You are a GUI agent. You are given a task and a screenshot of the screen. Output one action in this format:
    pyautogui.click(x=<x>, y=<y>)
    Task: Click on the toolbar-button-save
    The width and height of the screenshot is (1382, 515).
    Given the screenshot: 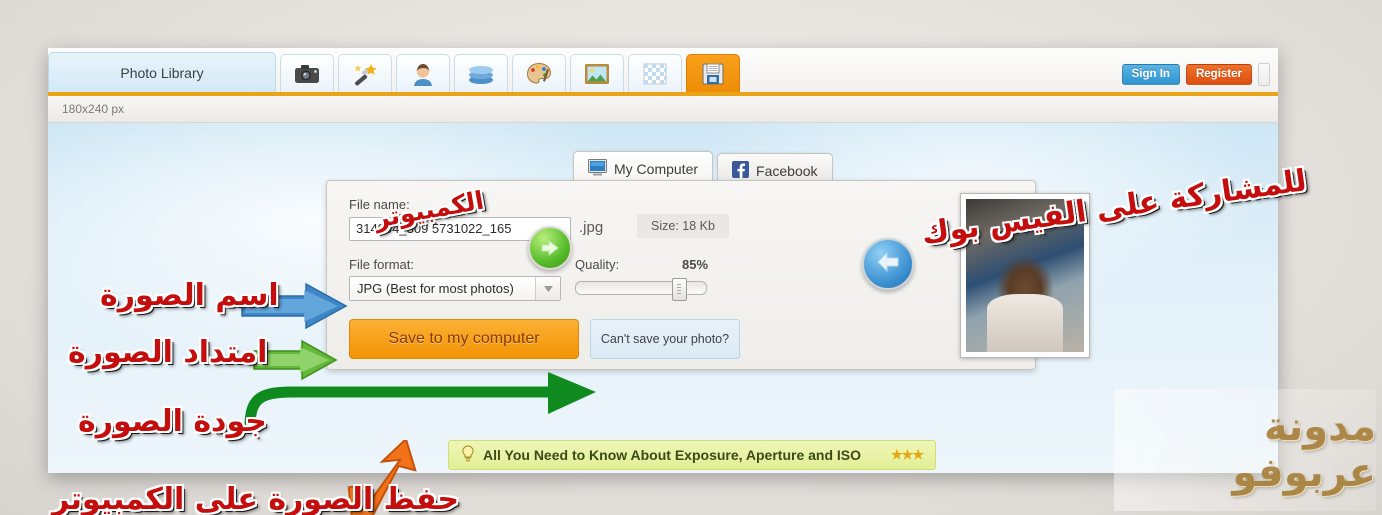 What is the action you would take?
    pyautogui.click(x=713, y=73)
    